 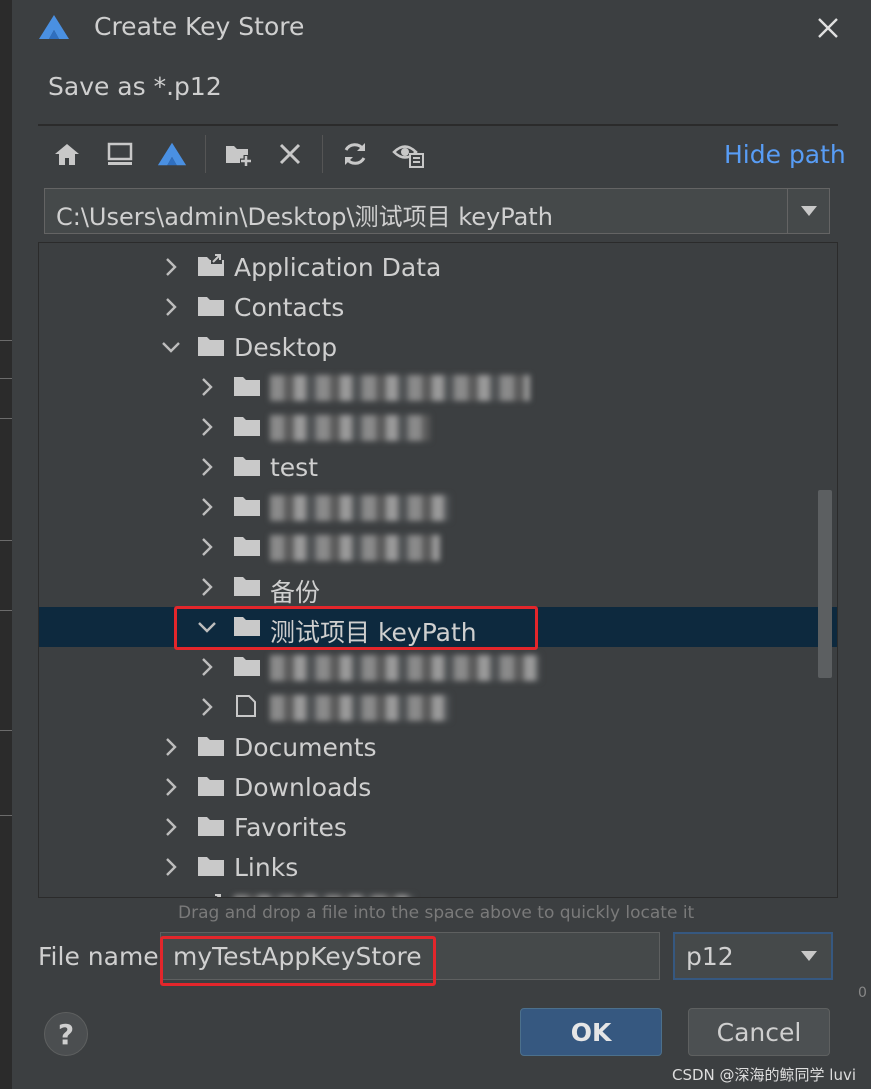 I want to click on path-value: C:\Users\admin\Desktop\测试项目 keyPath, so click(x=304, y=214).